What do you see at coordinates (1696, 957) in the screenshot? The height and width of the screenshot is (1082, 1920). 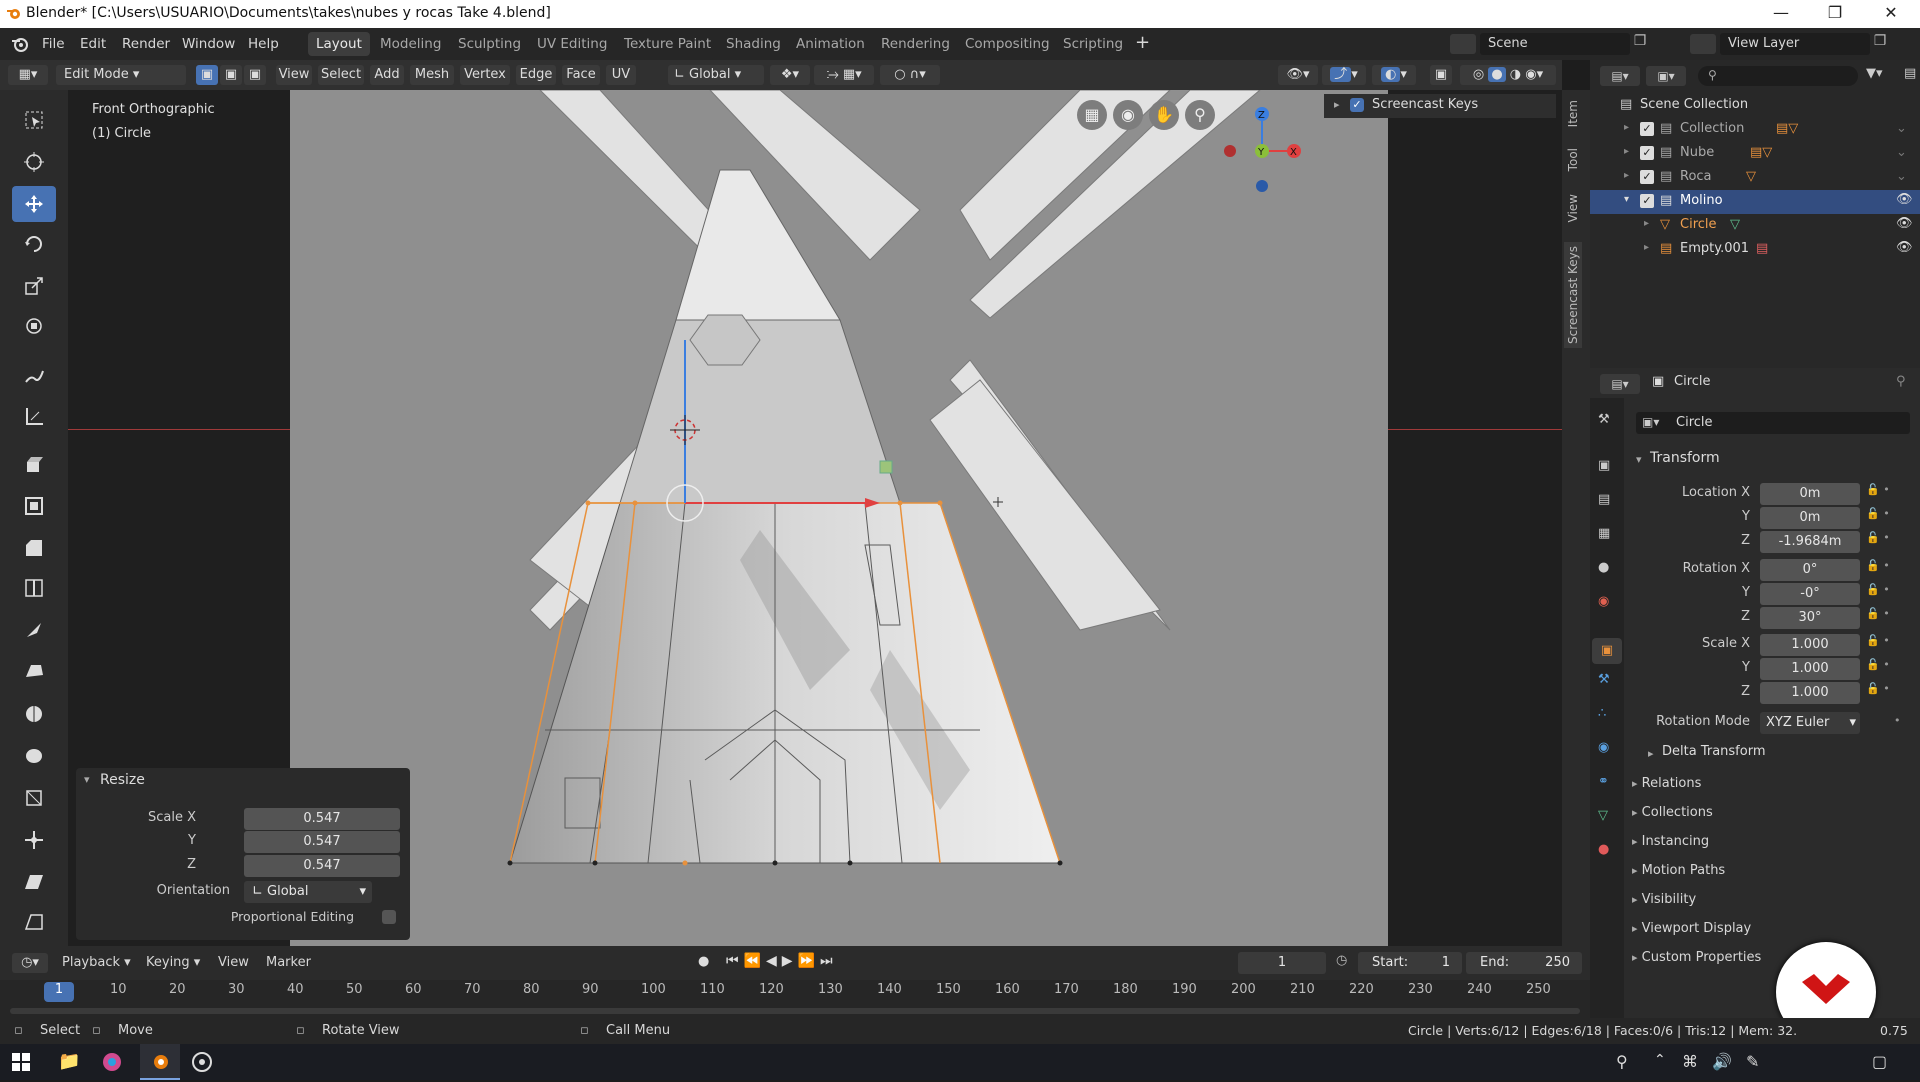 I see `section-custom-properties: ▸ Custom Properties` at bounding box center [1696, 957].